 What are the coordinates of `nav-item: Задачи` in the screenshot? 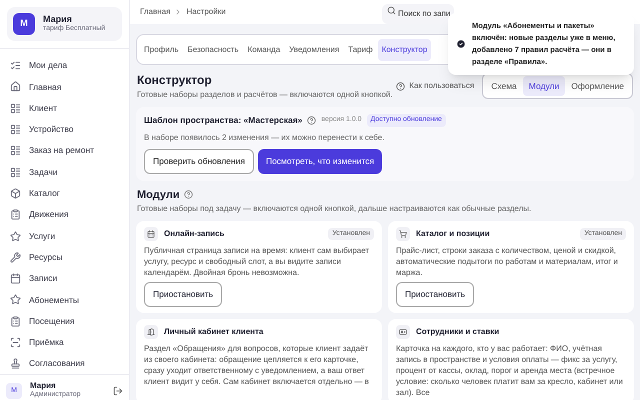 It's located at (64, 172).